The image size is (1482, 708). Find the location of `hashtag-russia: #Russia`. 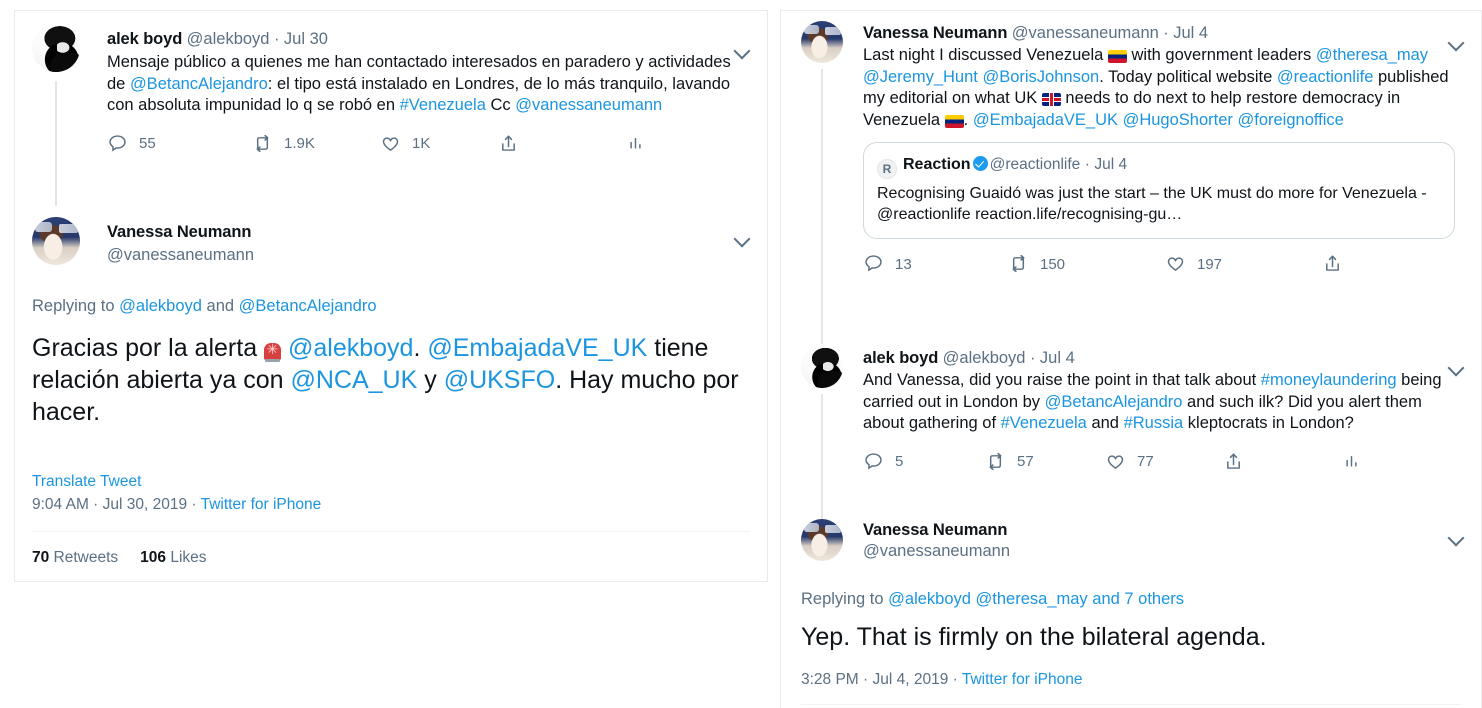

hashtag-russia: #Russia is located at coordinates (1154, 423).